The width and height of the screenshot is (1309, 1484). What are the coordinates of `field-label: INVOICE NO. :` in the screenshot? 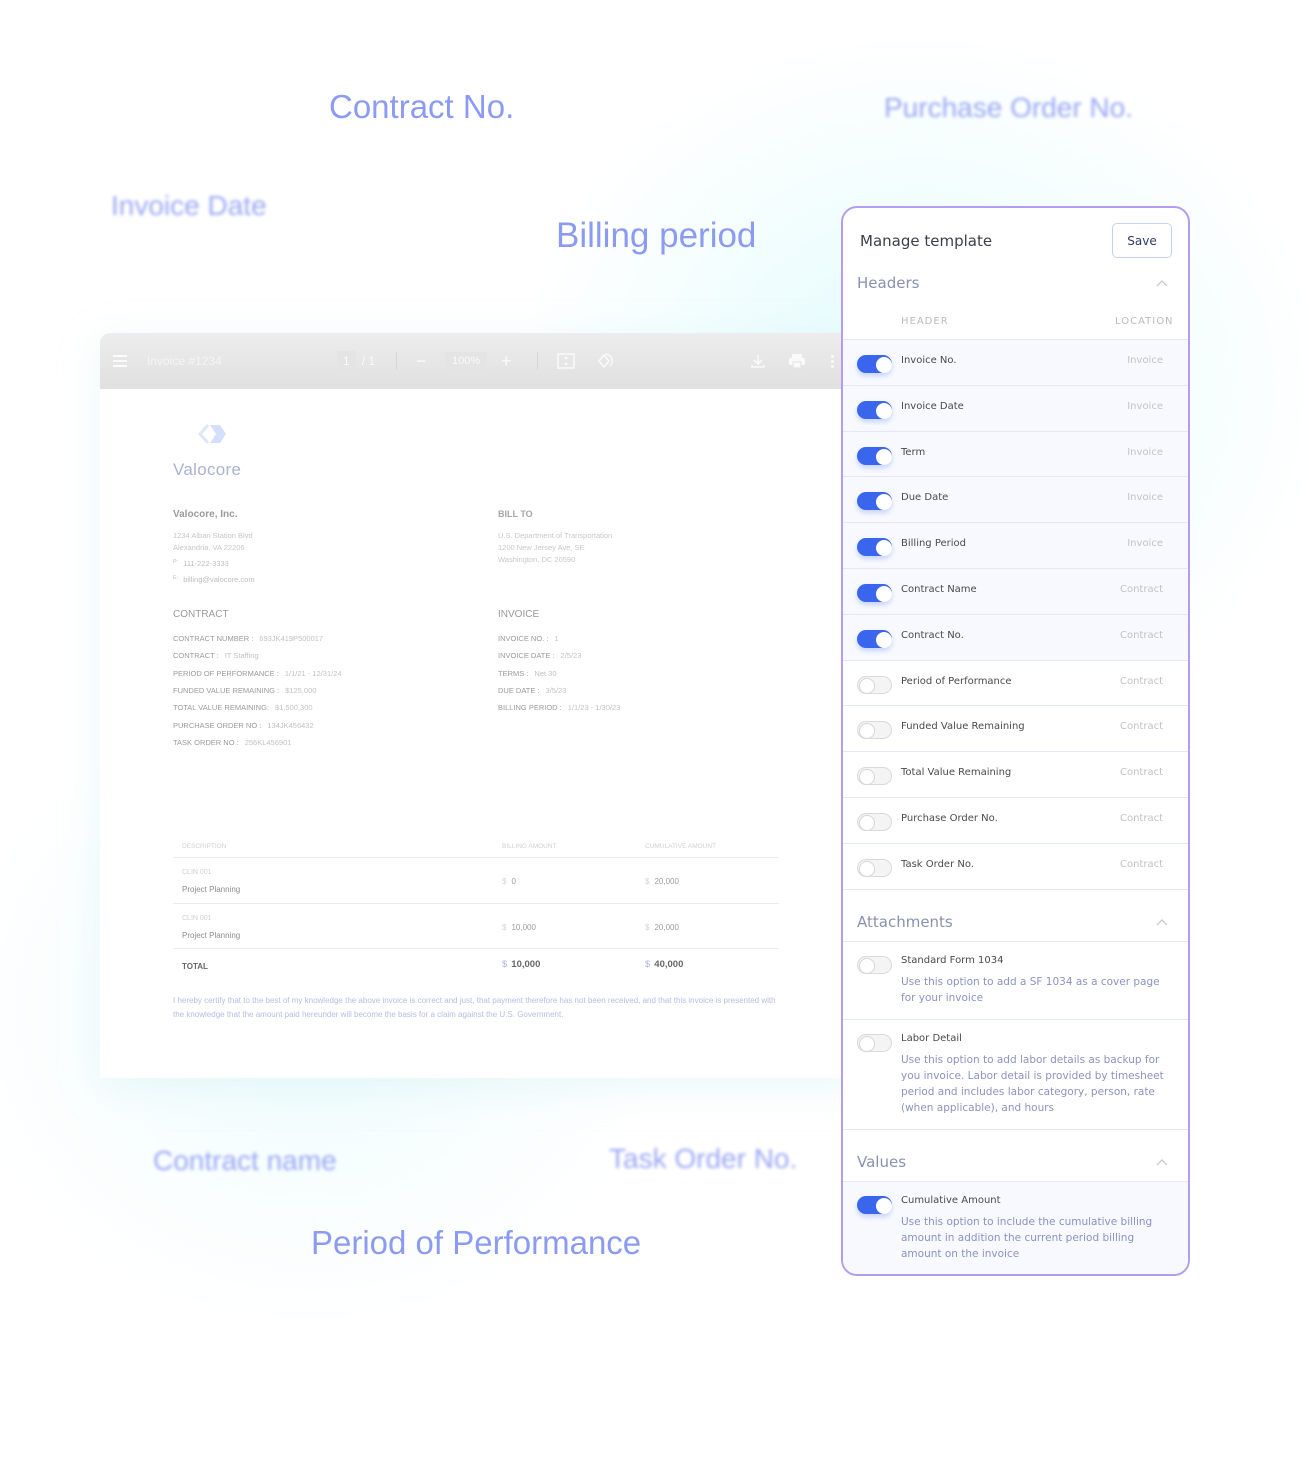 It's located at (523, 638).